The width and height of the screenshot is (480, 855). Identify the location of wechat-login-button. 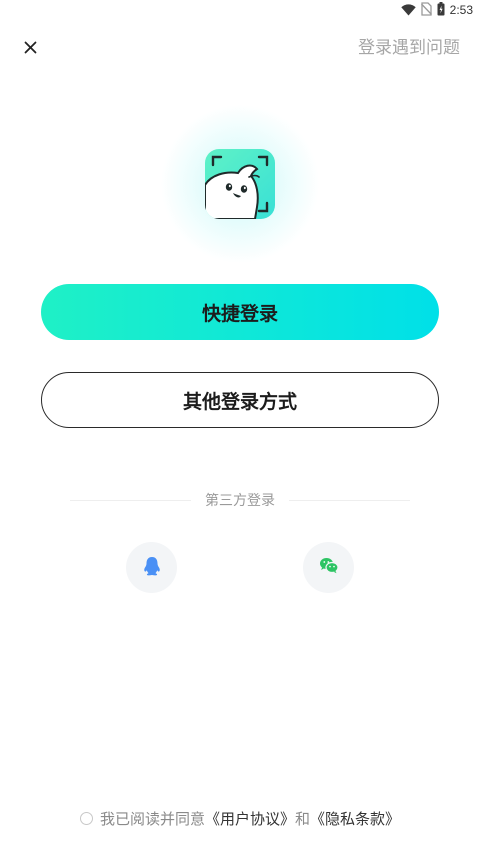
(328, 567).